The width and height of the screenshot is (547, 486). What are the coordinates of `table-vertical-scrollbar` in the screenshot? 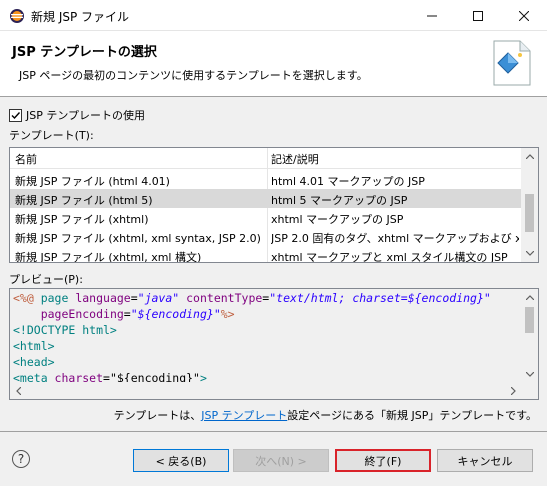 It's located at (529, 205).